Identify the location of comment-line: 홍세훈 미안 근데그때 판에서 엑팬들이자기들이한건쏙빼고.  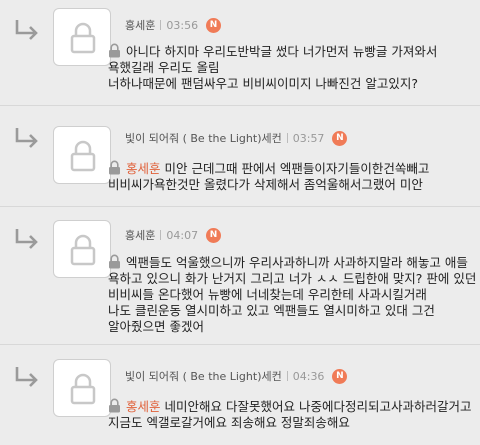
(291, 168).